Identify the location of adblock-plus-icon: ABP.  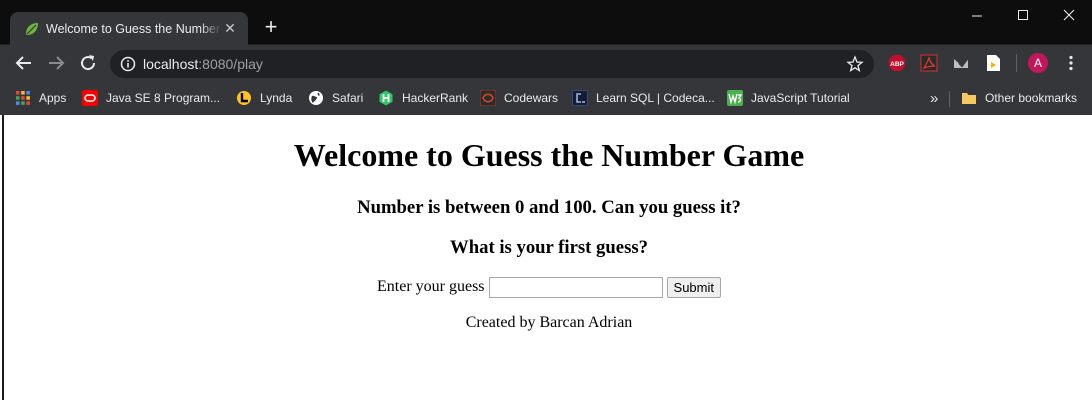
(897, 63).